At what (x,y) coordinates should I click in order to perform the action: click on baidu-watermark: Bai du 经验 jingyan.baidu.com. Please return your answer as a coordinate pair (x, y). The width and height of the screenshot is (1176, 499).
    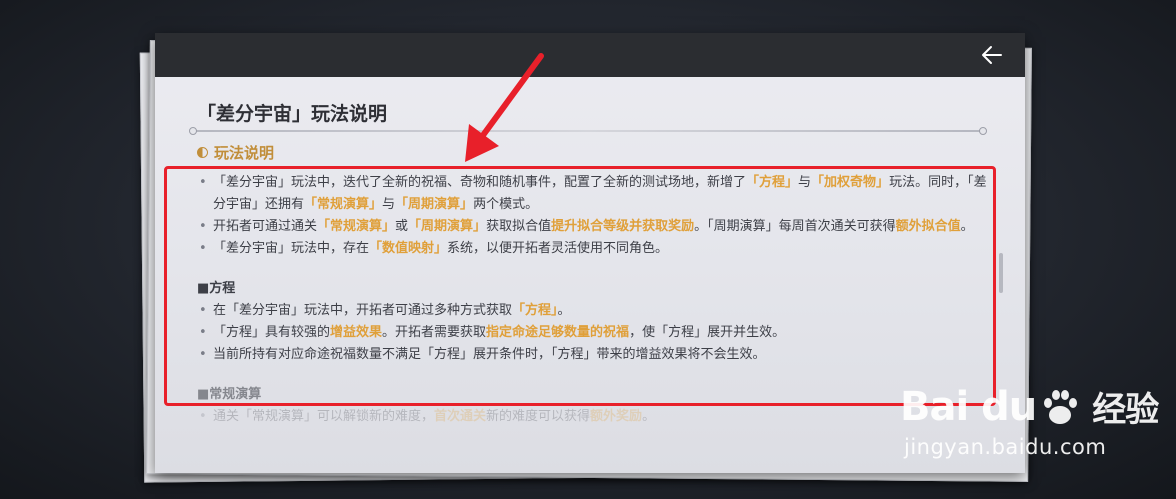
    Looking at the image, I should click on (1029, 421).